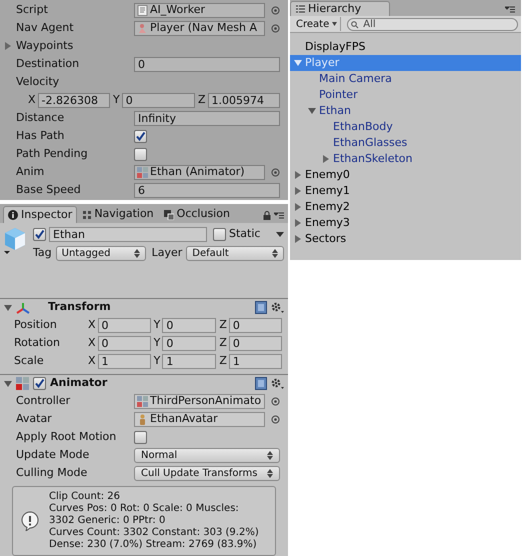 This screenshot has height=556, width=525. Describe the element at coordinates (317, 24) in the screenshot. I see `create-button: Create` at that location.